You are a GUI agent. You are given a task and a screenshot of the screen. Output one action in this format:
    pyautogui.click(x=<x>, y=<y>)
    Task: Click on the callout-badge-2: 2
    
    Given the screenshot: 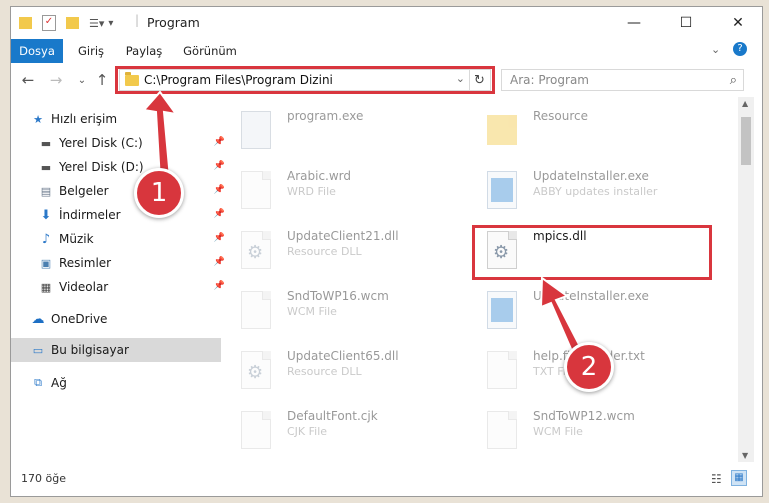 What is the action you would take?
    pyautogui.click(x=589, y=367)
    